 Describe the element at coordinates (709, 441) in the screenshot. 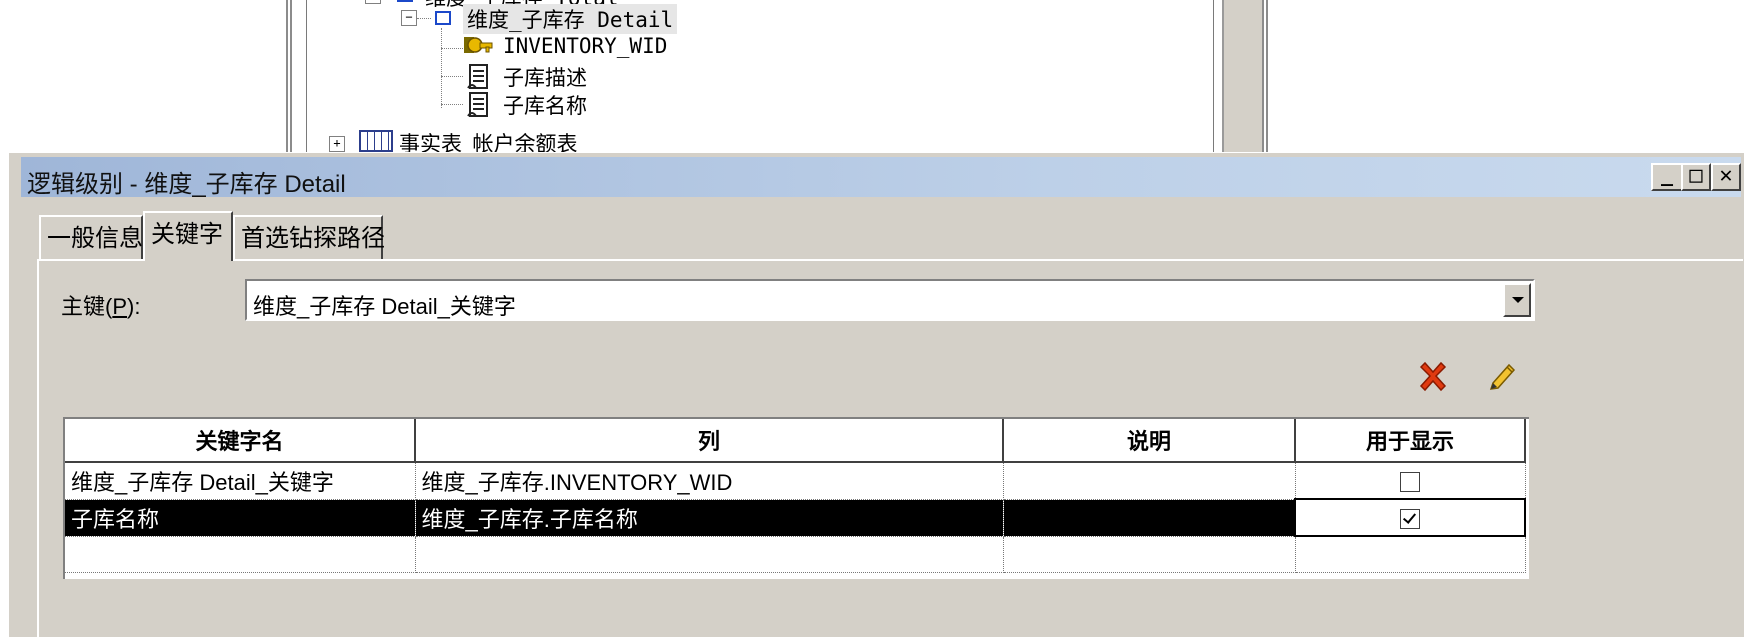

I see `column-header-column: 列` at that location.